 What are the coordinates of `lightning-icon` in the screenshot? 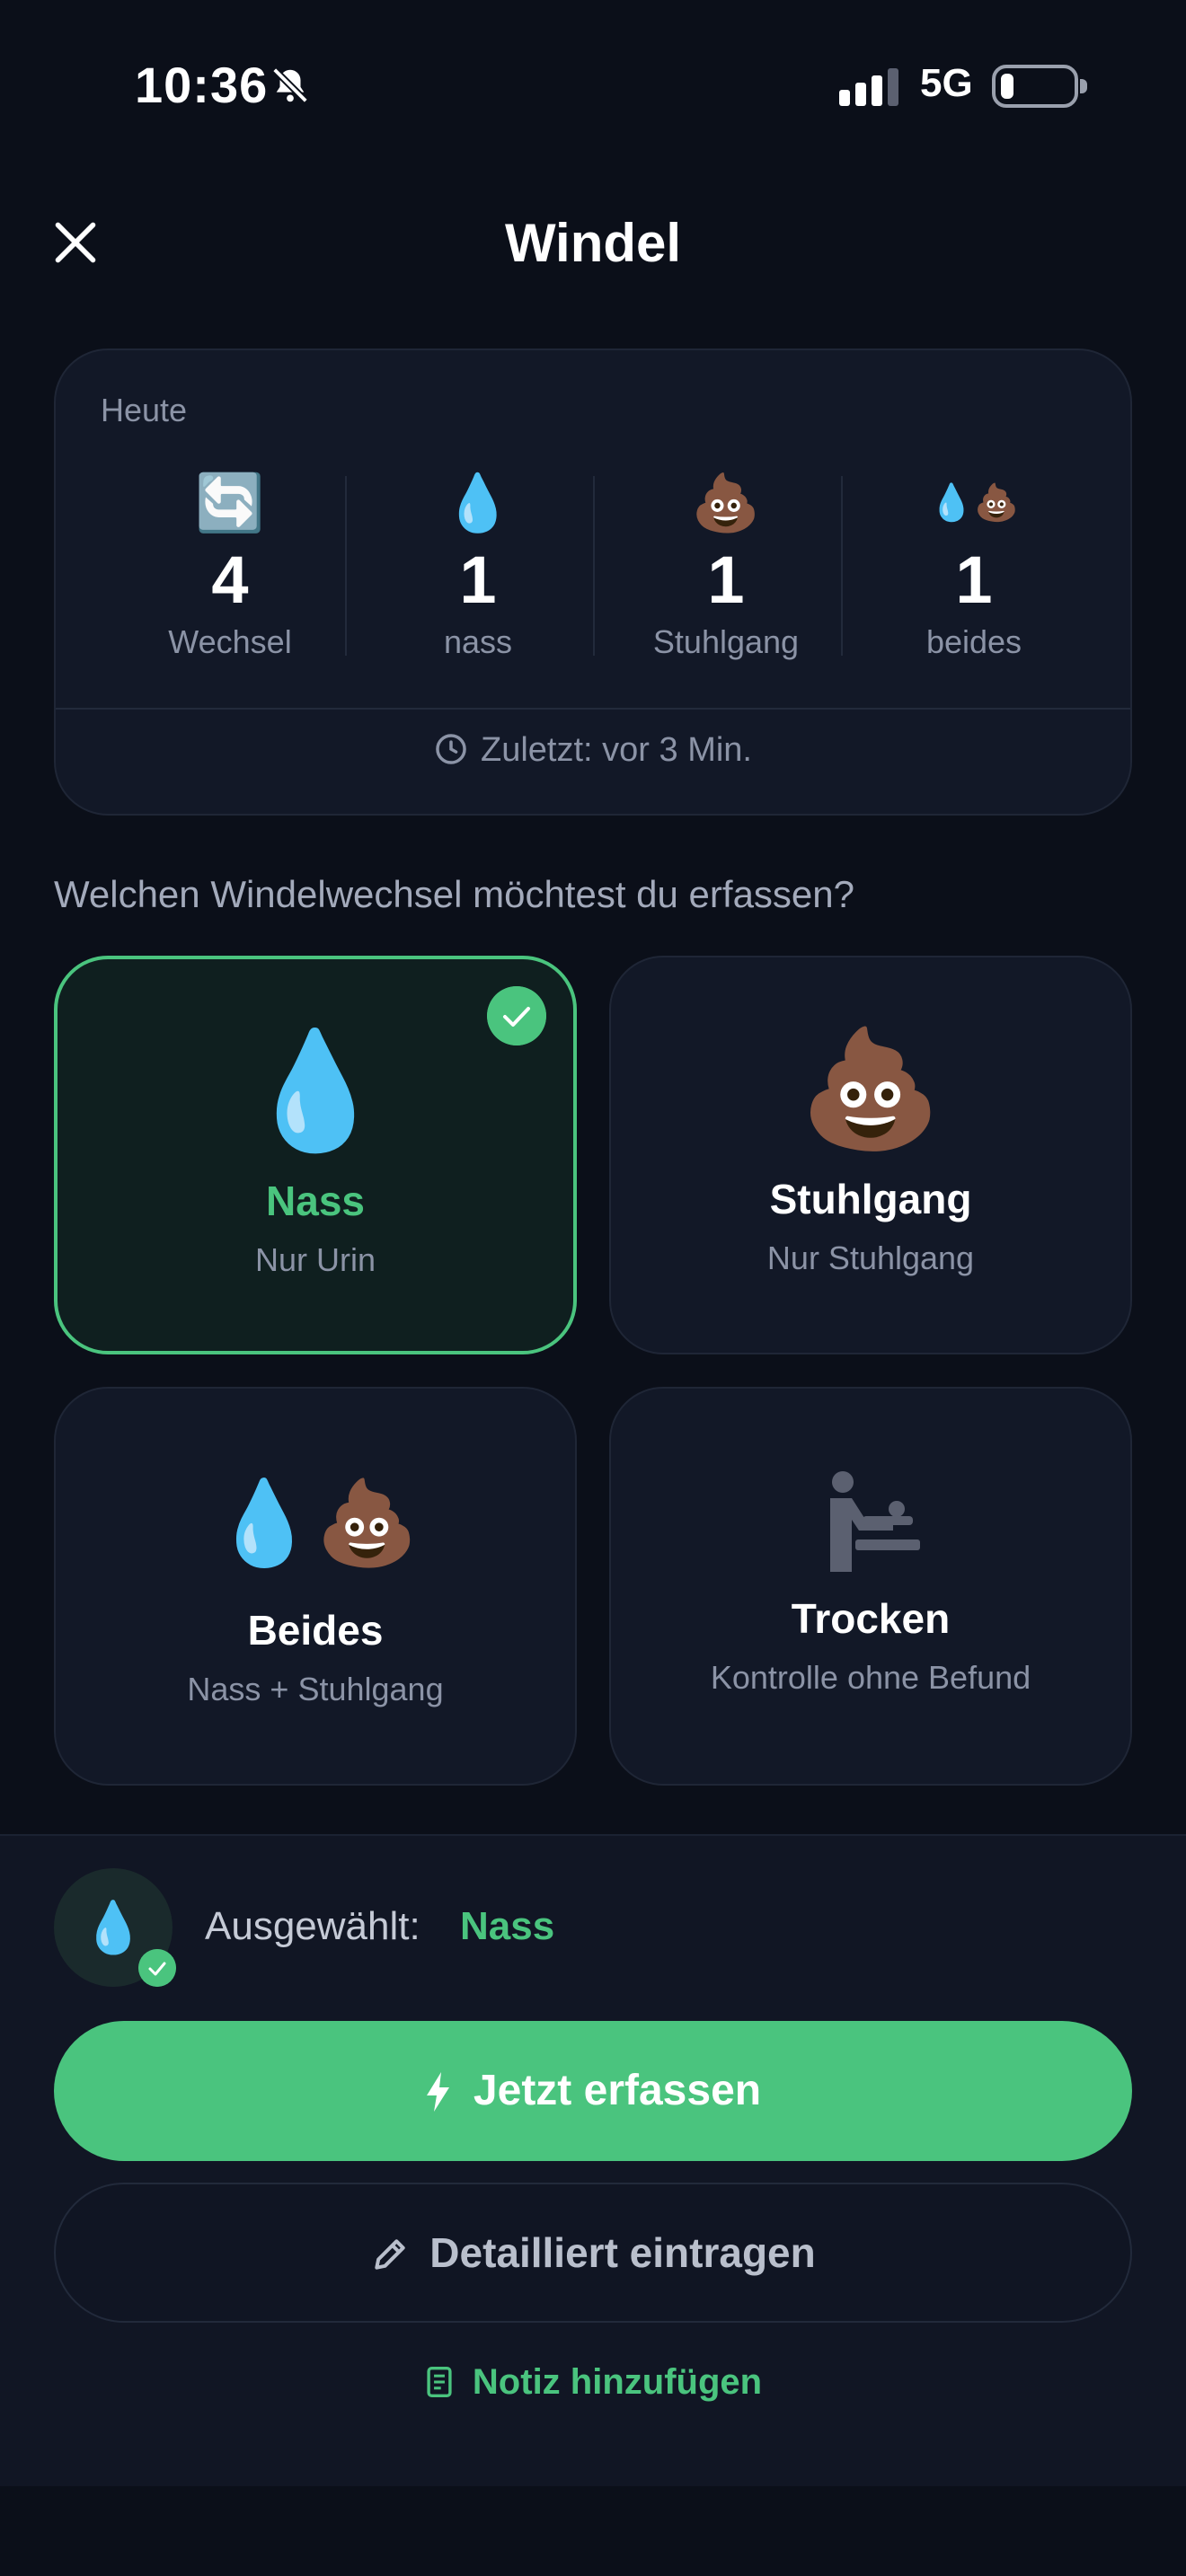 It's located at (437, 2092).